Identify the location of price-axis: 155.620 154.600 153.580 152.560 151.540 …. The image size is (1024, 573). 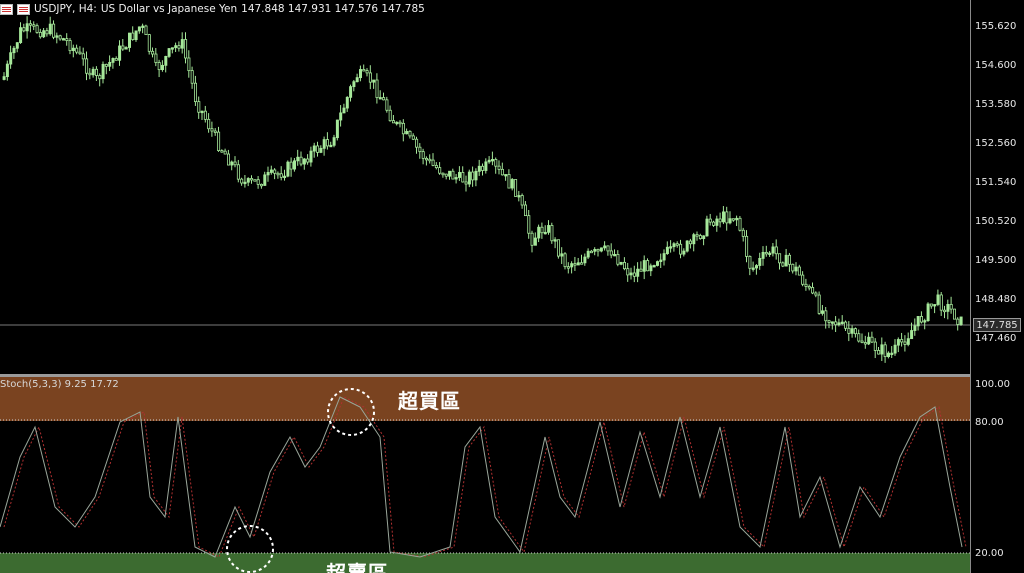
(997, 286).